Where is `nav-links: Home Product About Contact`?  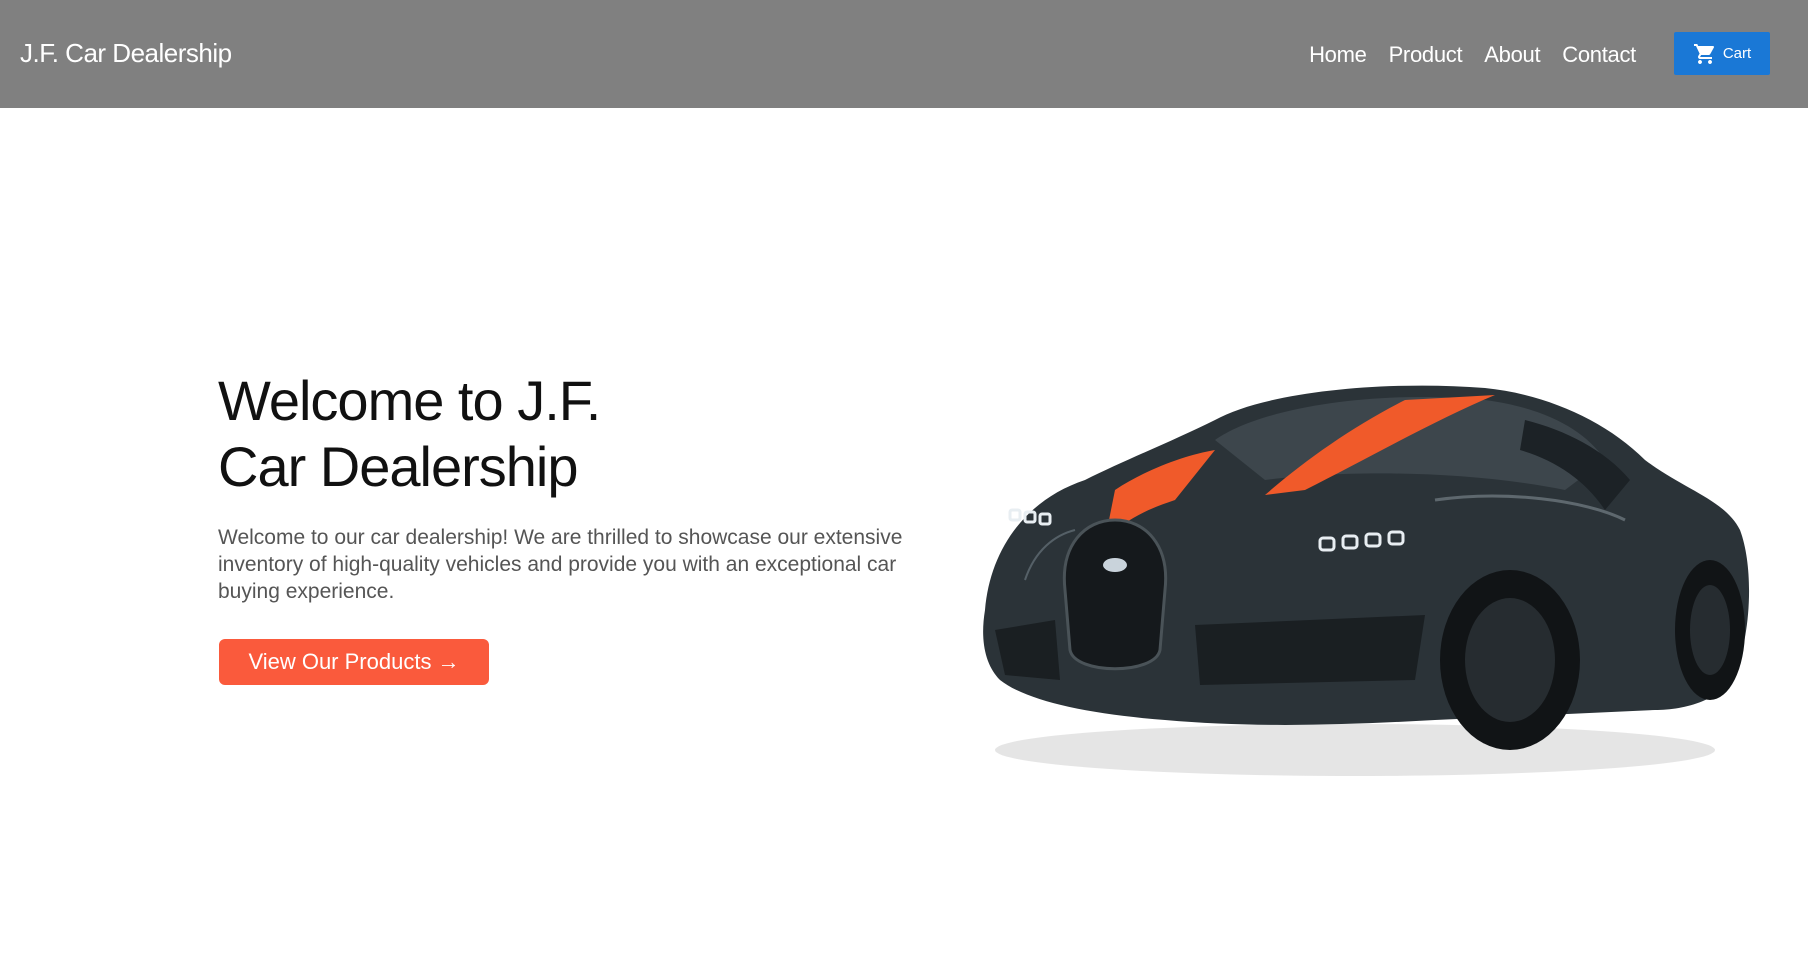
nav-links: Home Product About Contact is located at coordinates (1472, 55).